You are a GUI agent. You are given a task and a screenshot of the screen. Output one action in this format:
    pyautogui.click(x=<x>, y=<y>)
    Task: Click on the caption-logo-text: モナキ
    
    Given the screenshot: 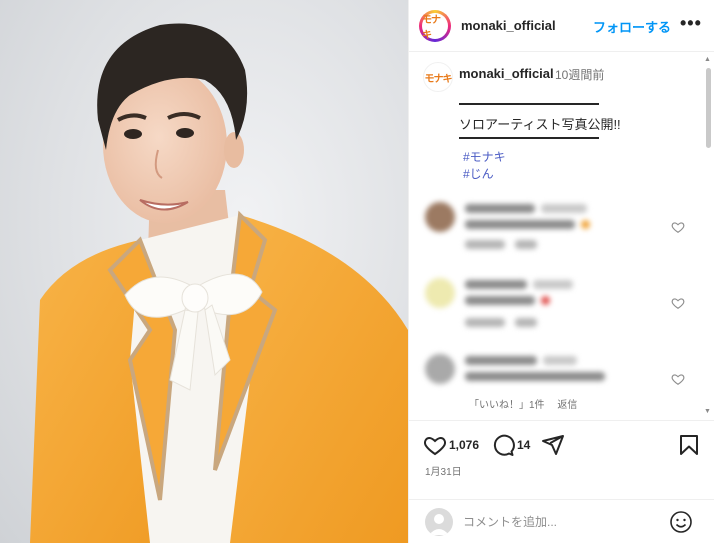 What is the action you would take?
    pyautogui.click(x=438, y=79)
    